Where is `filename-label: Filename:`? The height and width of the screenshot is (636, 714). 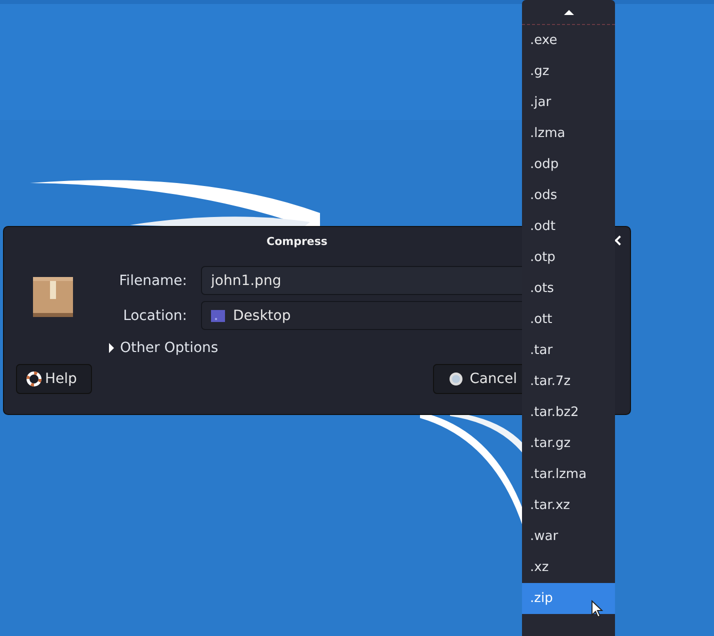
filename-label: Filename: is located at coordinates (152, 280).